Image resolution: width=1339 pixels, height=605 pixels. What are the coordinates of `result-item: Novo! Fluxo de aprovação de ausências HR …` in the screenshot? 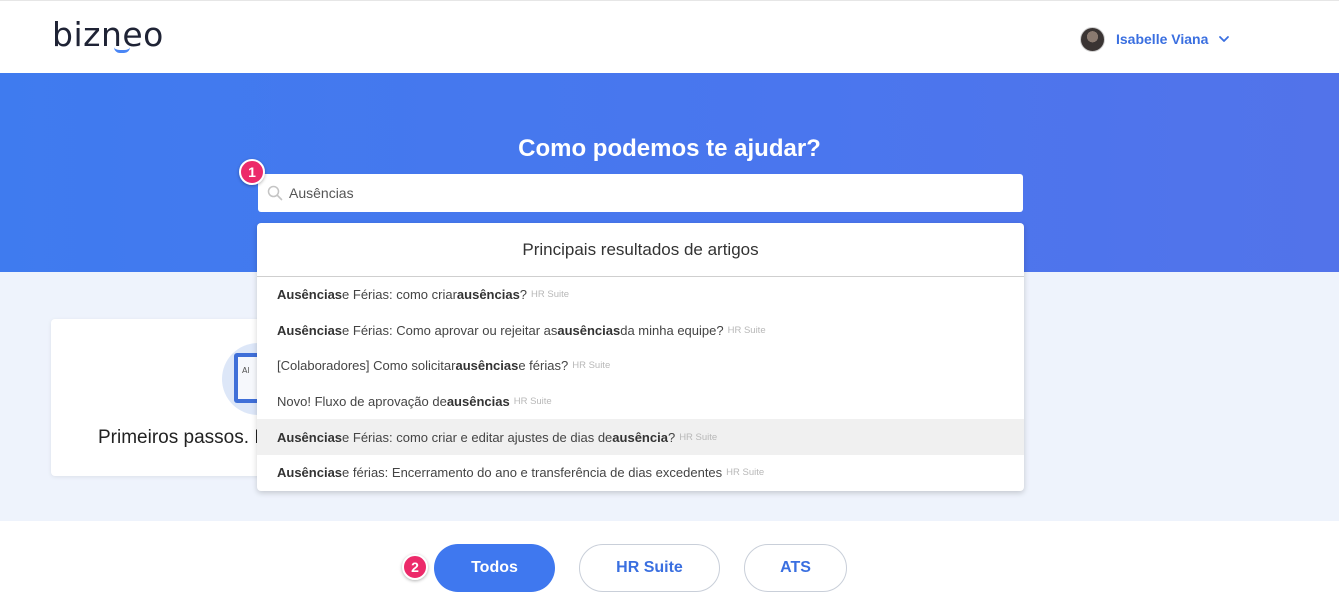 It's located at (640, 402).